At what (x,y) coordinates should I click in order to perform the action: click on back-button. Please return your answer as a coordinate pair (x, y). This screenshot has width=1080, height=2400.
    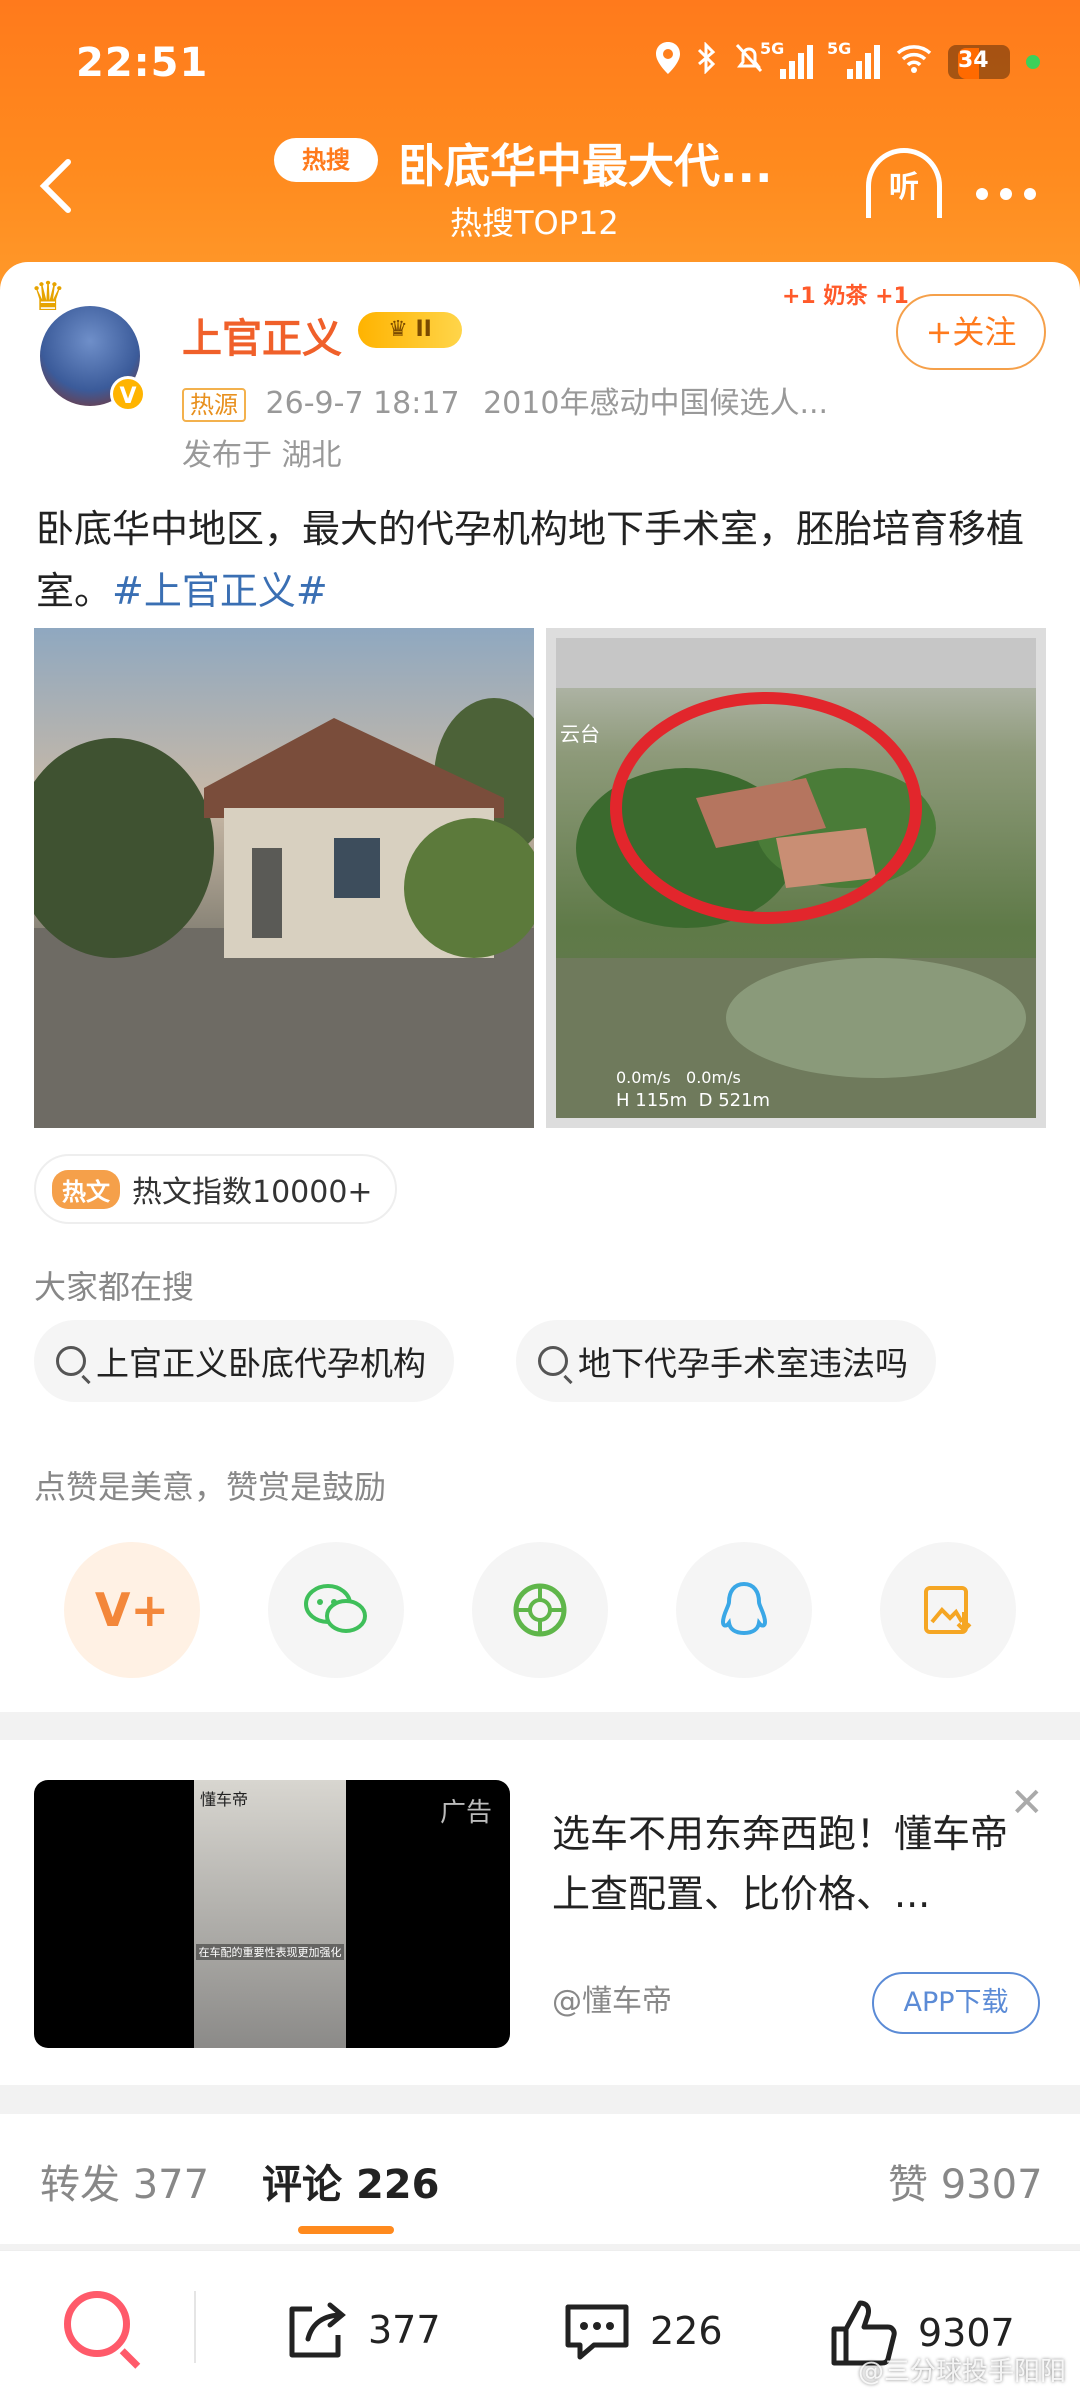
    Looking at the image, I should click on (56, 186).